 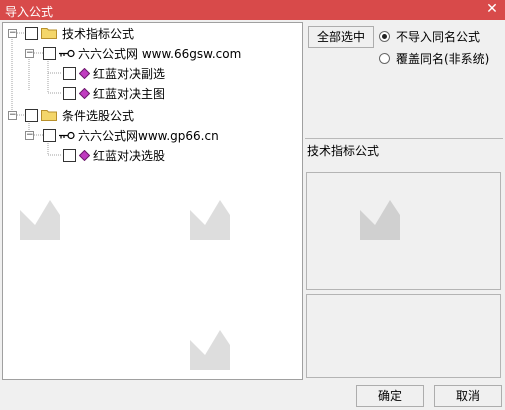 What do you see at coordinates (390, 396) in the screenshot?
I see `ok-button: 确定` at bounding box center [390, 396].